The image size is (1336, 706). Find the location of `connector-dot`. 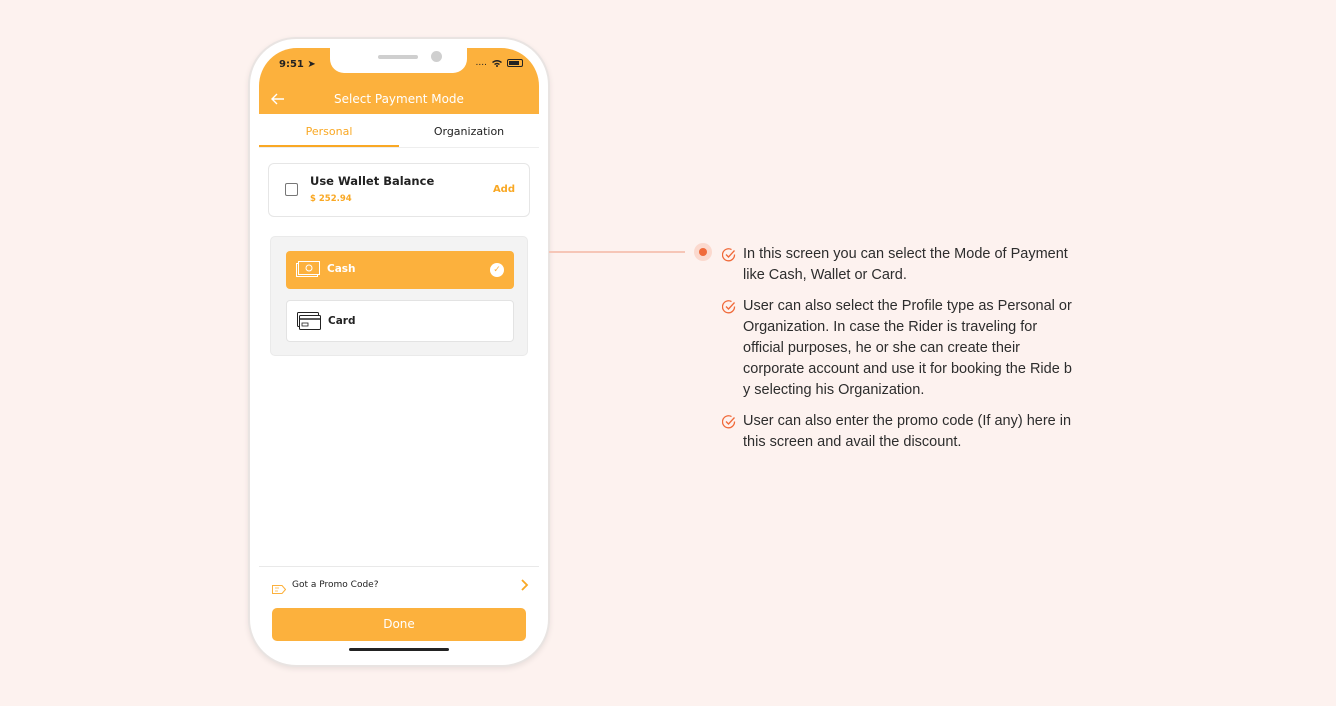

connector-dot is located at coordinates (703, 252).